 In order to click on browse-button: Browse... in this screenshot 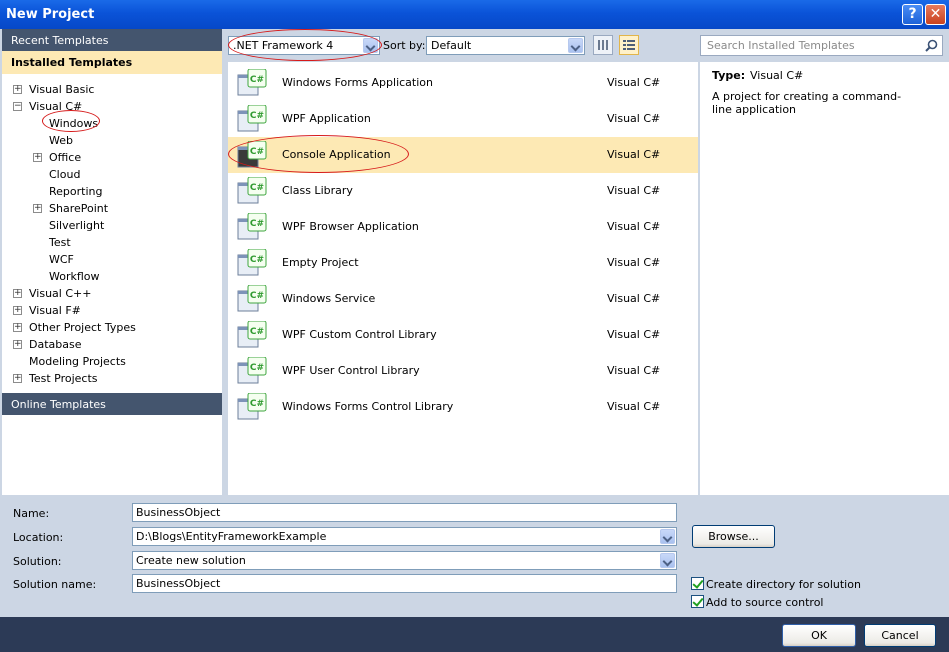, I will do `click(733, 536)`.